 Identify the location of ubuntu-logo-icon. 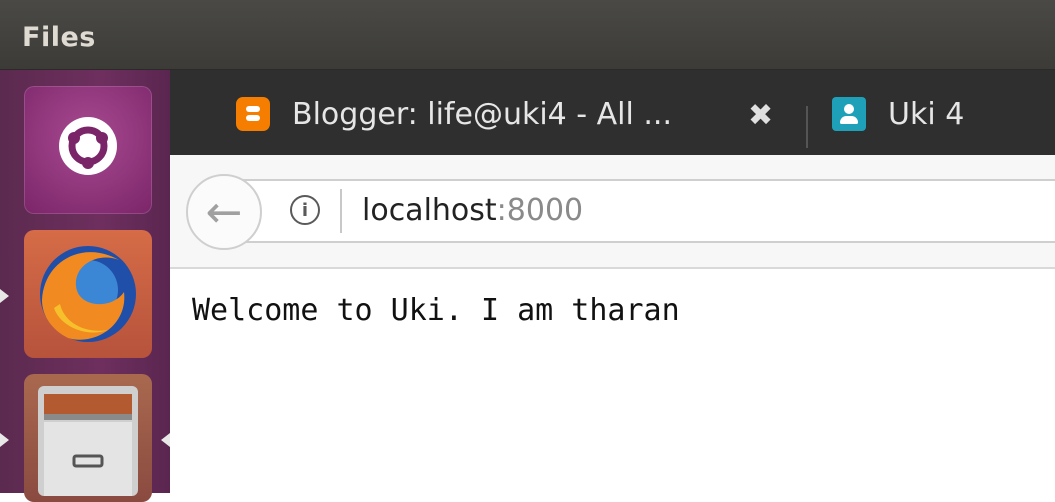
(88, 146).